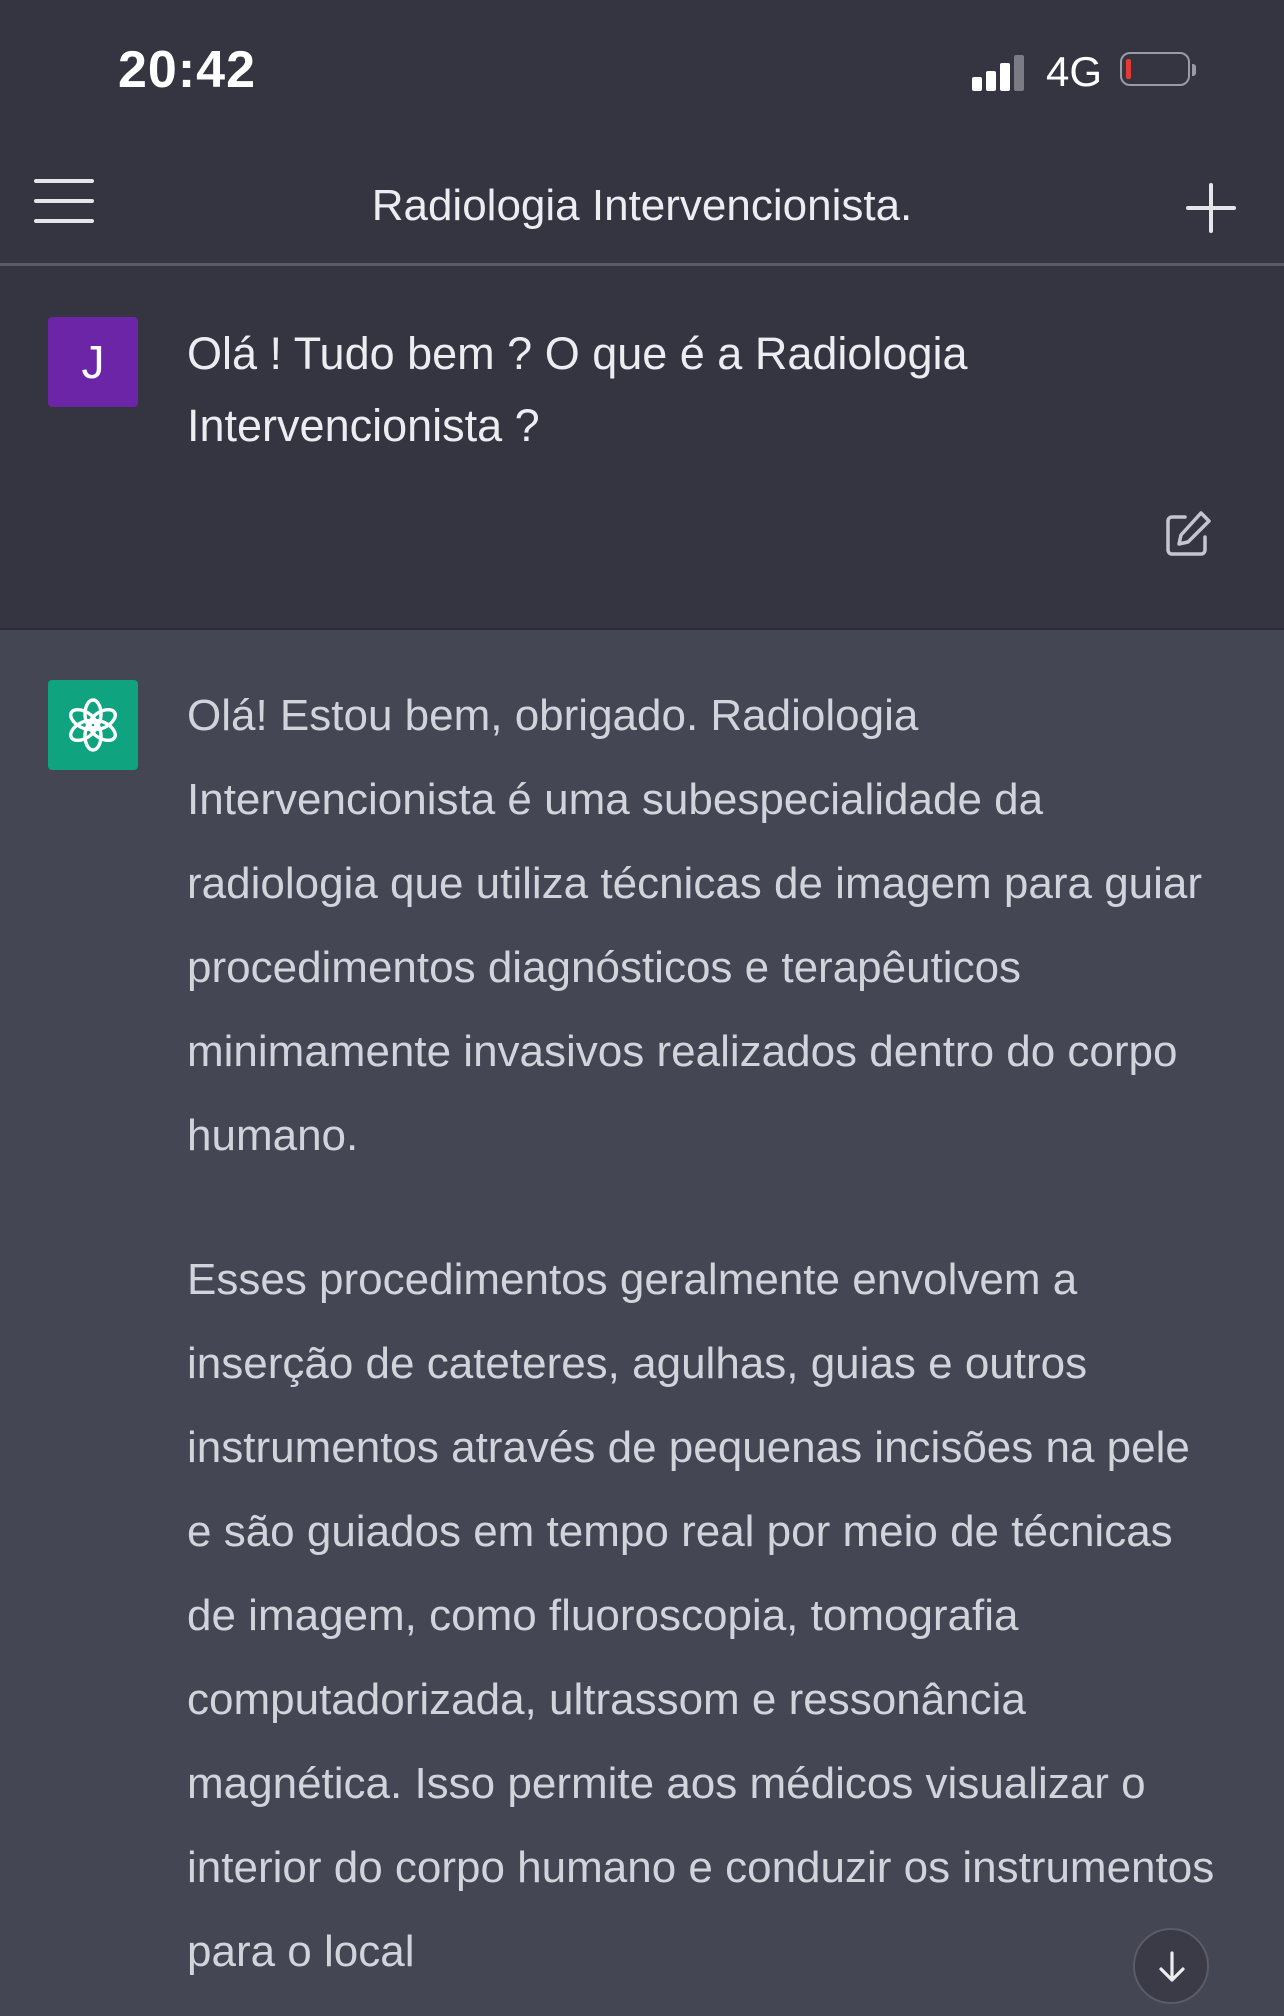 The image size is (1284, 2016). I want to click on status-time: 20:42, so click(187, 70).